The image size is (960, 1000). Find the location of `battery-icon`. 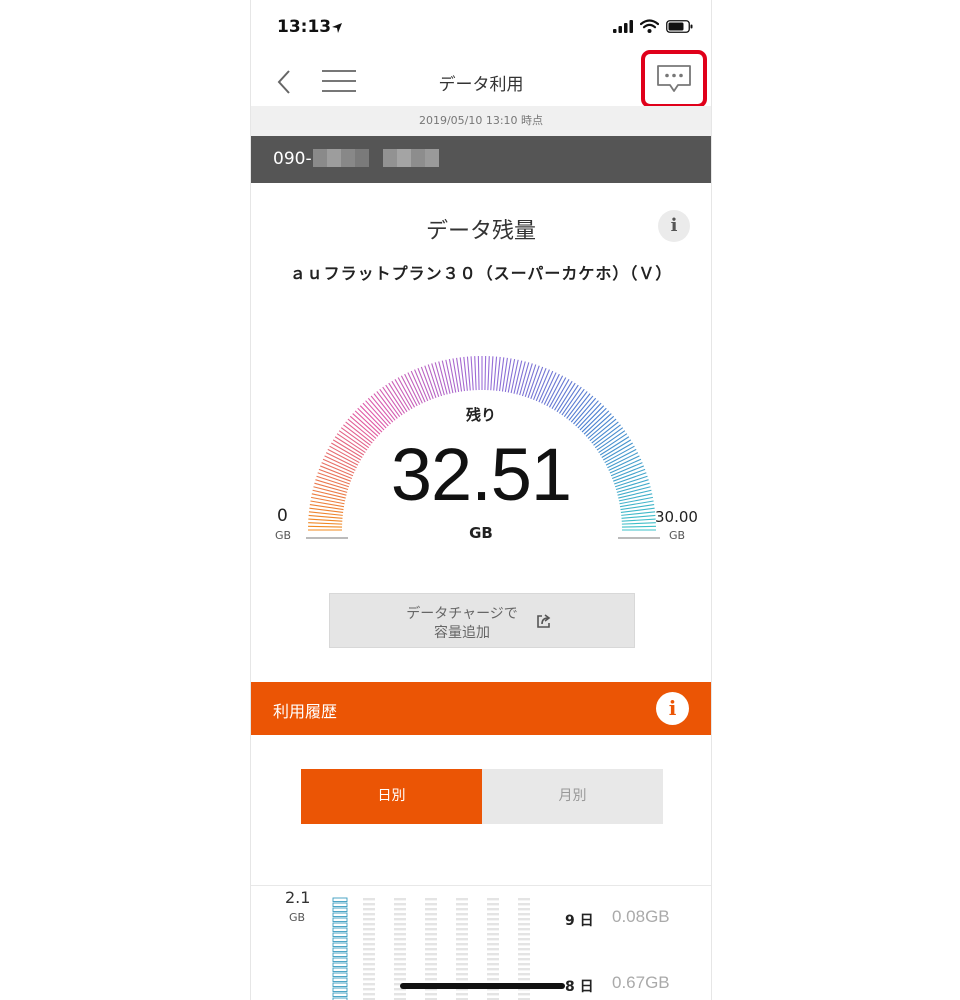

battery-icon is located at coordinates (679, 26).